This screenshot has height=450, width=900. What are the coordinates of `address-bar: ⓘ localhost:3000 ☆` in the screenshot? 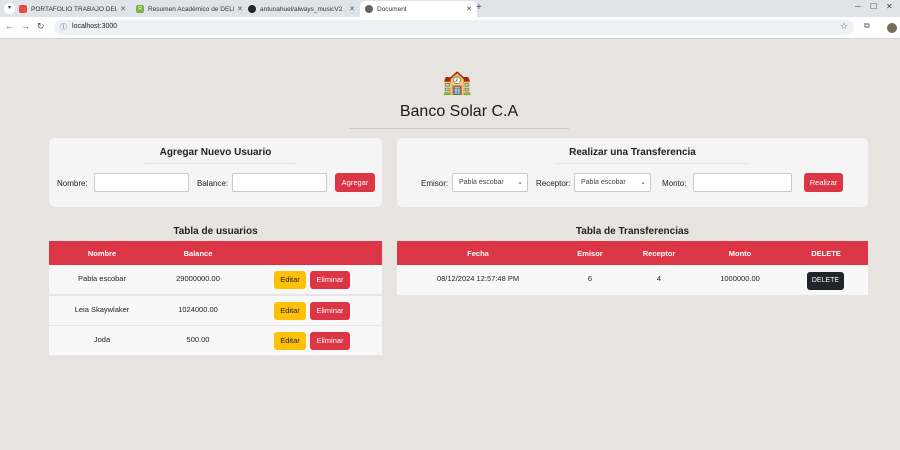 It's located at (454, 27).